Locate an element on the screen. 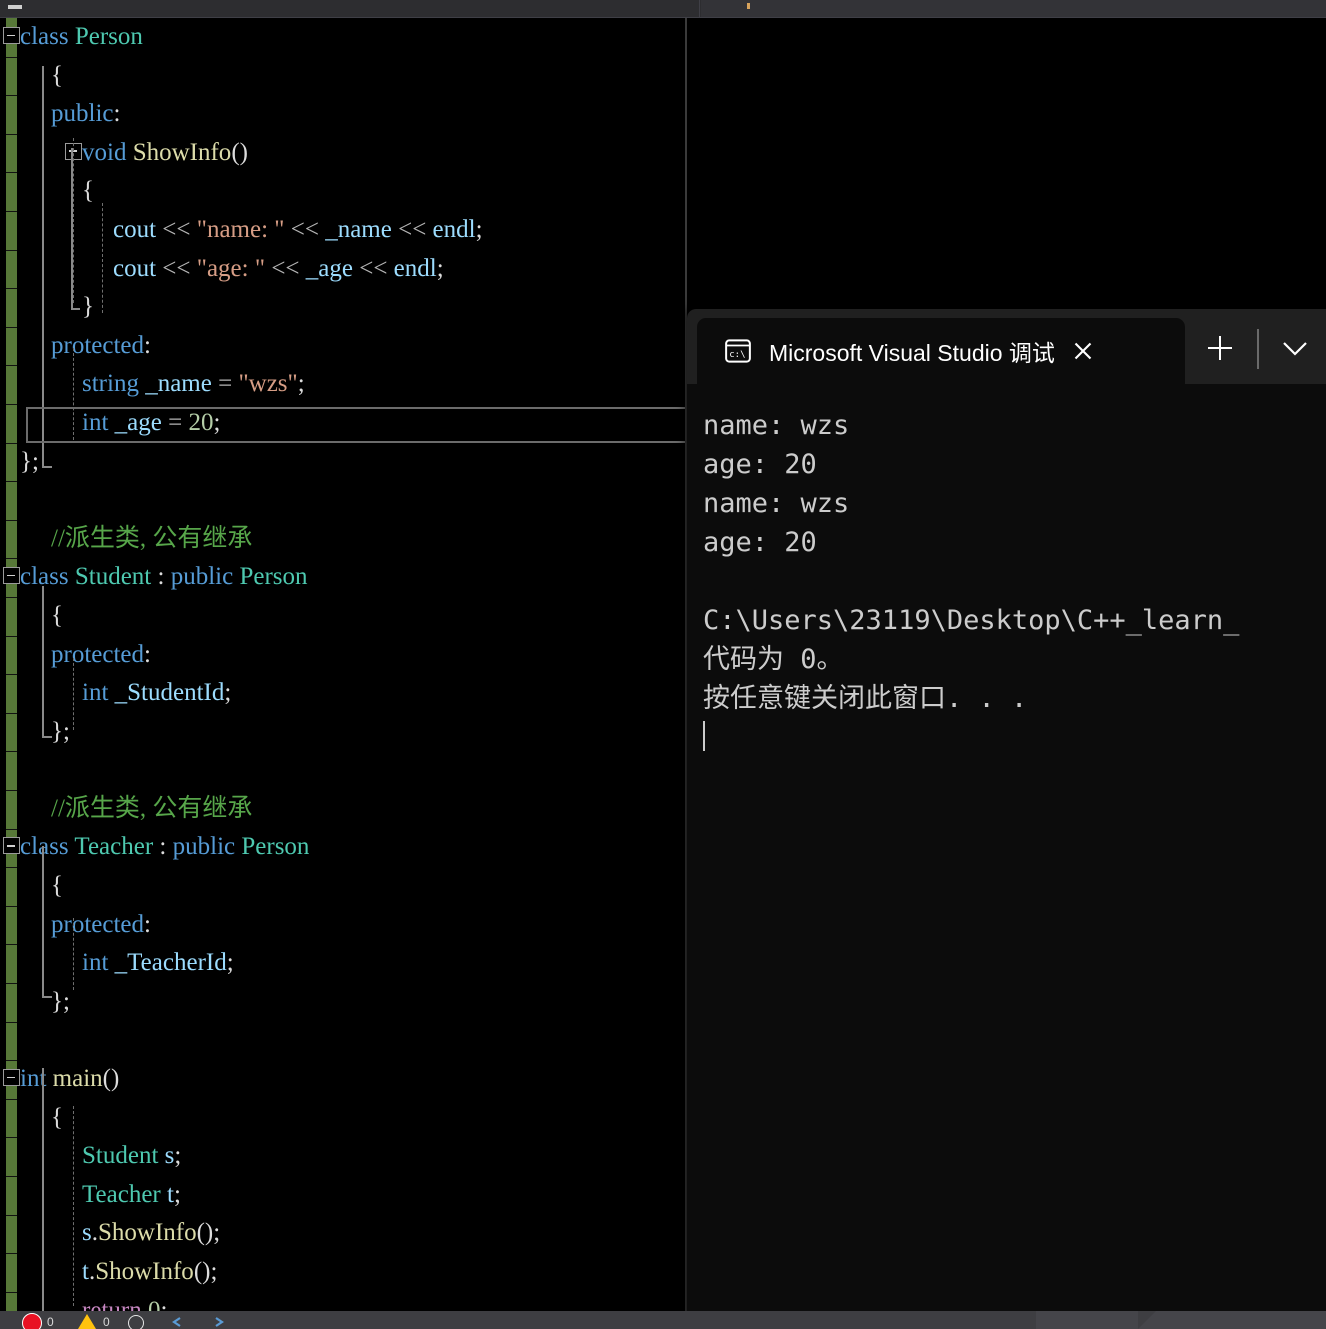  code-line: class Person is located at coordinates (344, 37).